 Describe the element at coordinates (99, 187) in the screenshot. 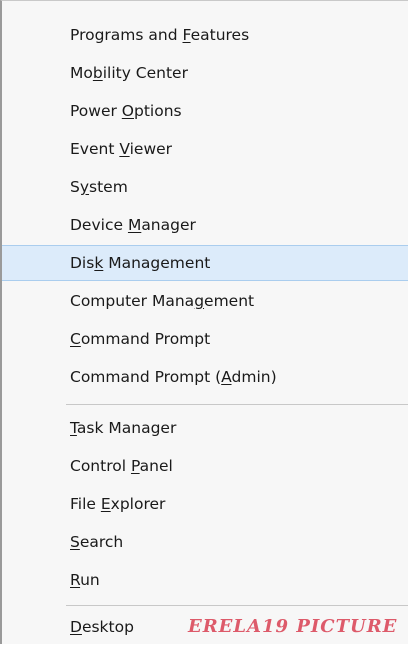

I see `menu-item-label: System` at that location.